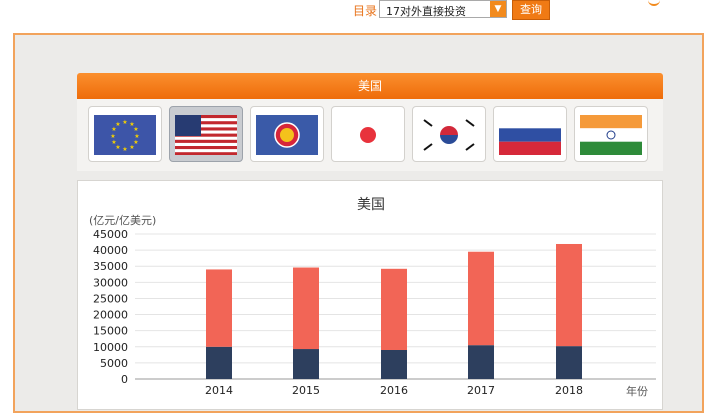  I want to click on flag-button-eu: ★ ★ ★ ★ ★ ★ ★ ★ ★ ★ ★ ★, so click(125, 134).